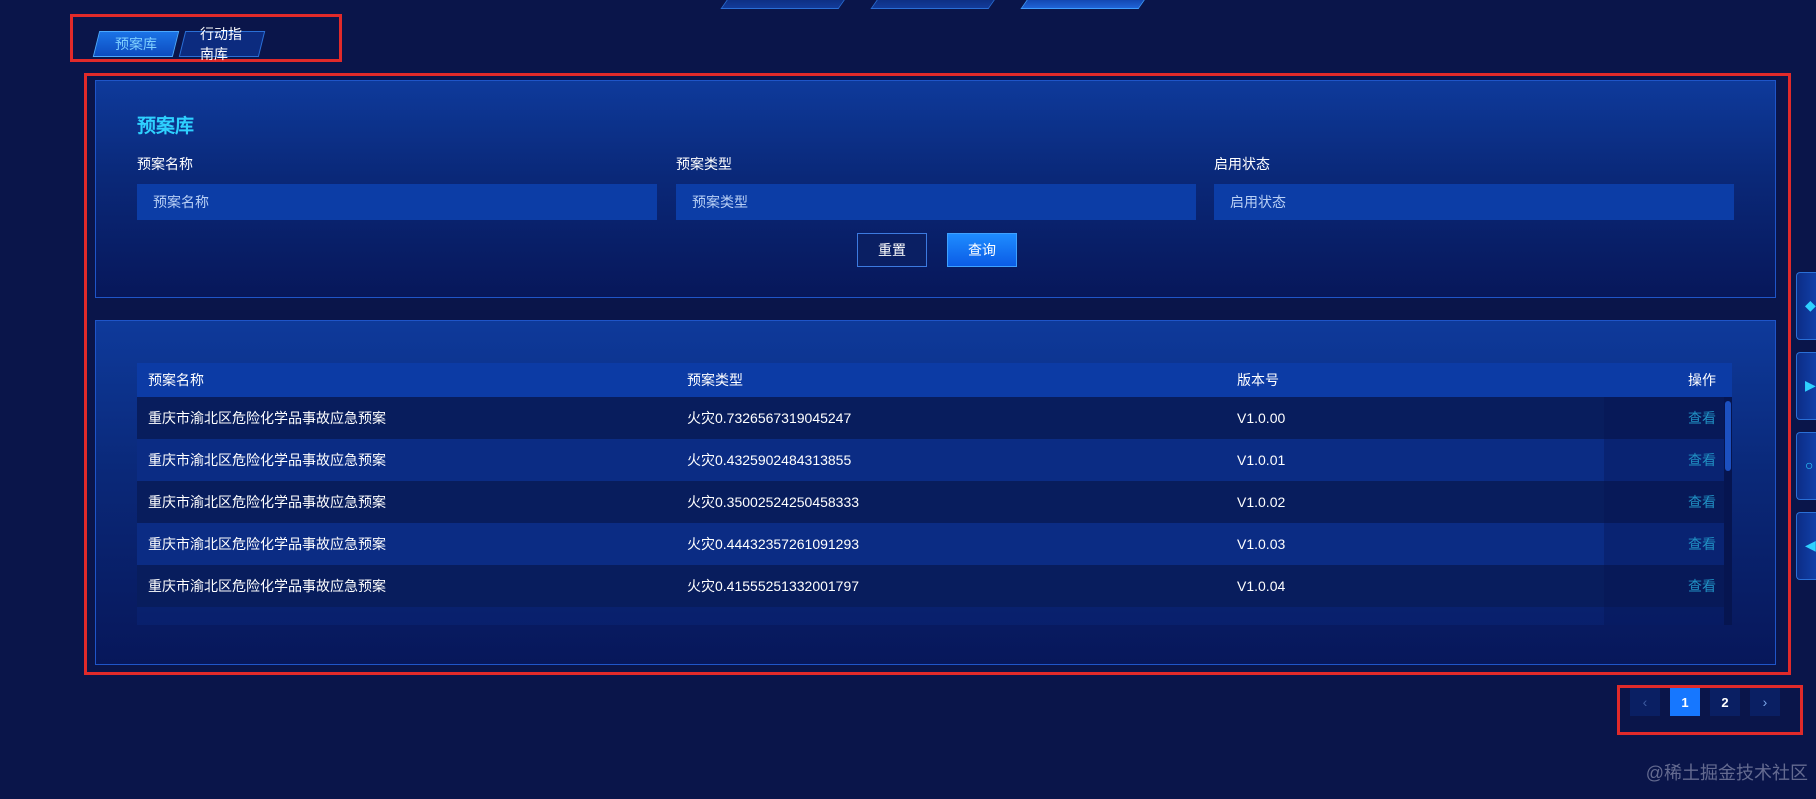 The height and width of the screenshot is (799, 1816). What do you see at coordinates (1809, 465) in the screenshot?
I see `side-tool-icon: ○` at bounding box center [1809, 465].